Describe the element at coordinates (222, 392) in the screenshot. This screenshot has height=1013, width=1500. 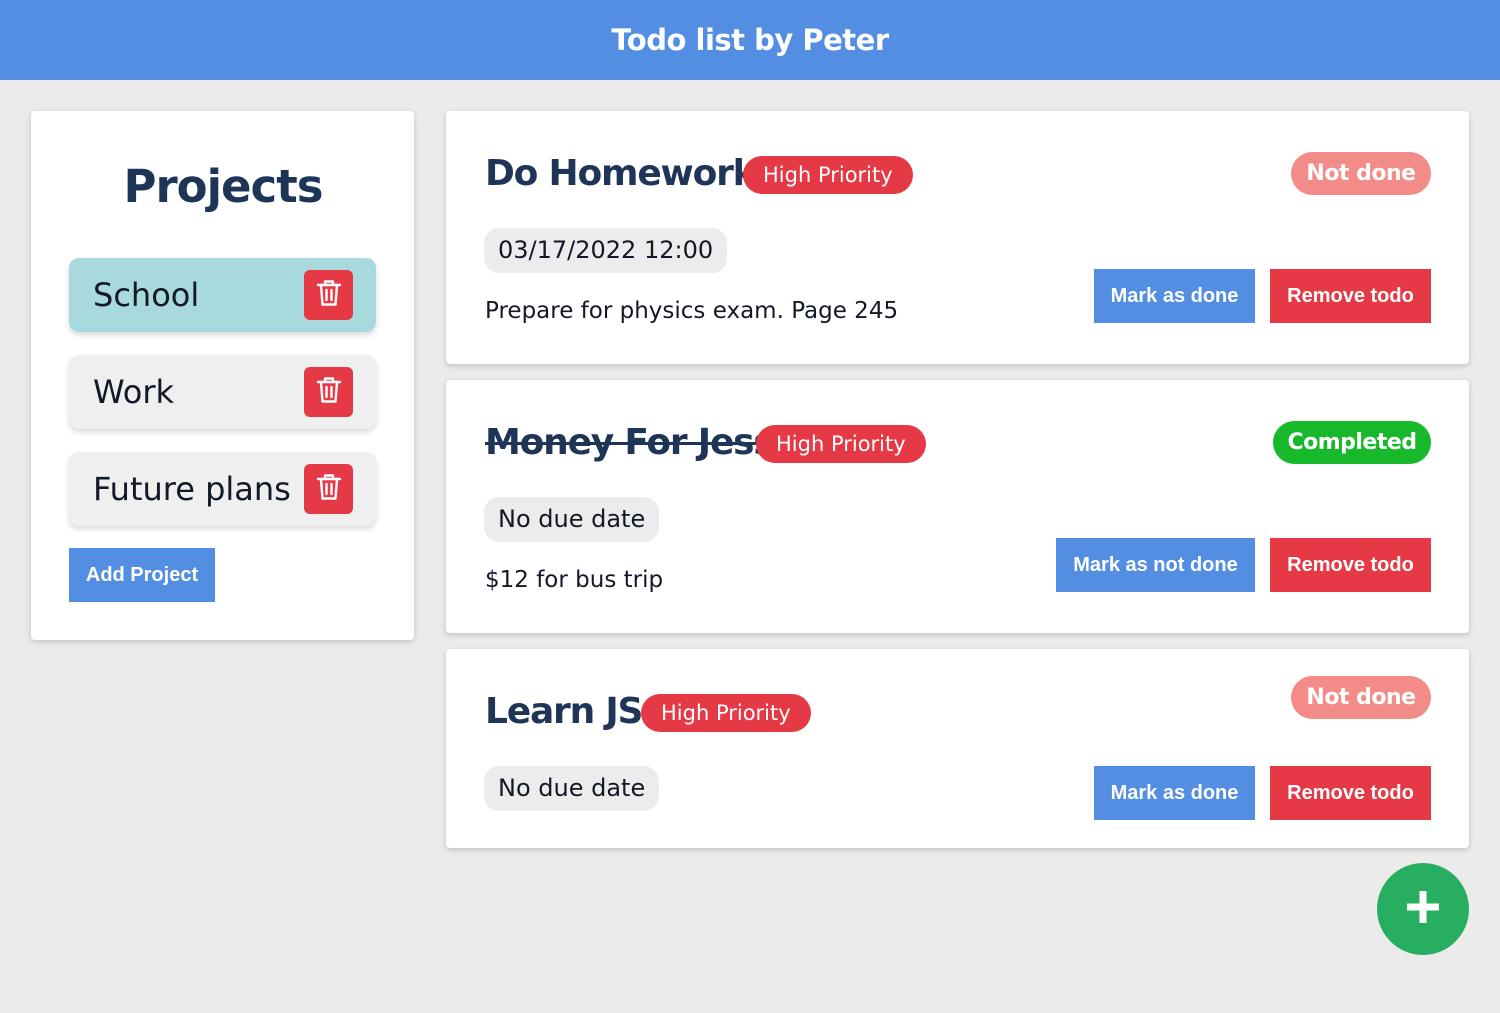
I see `project-item-work: Work` at that location.